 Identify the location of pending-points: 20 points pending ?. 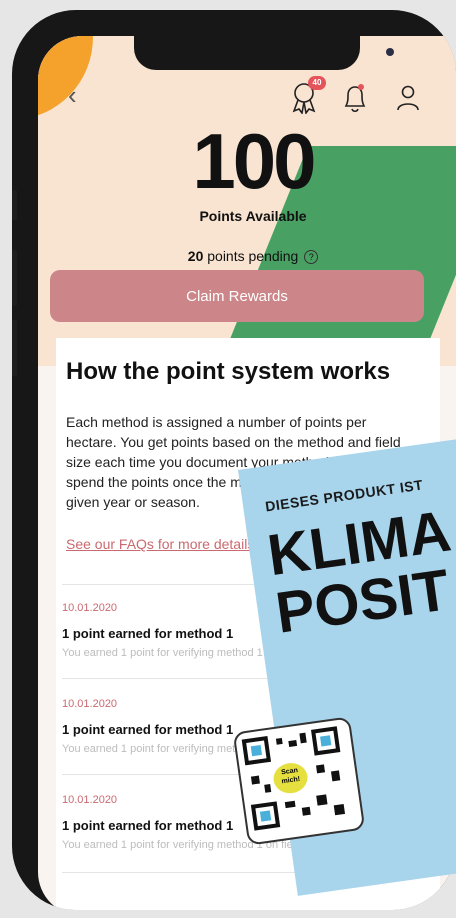
(247, 256).